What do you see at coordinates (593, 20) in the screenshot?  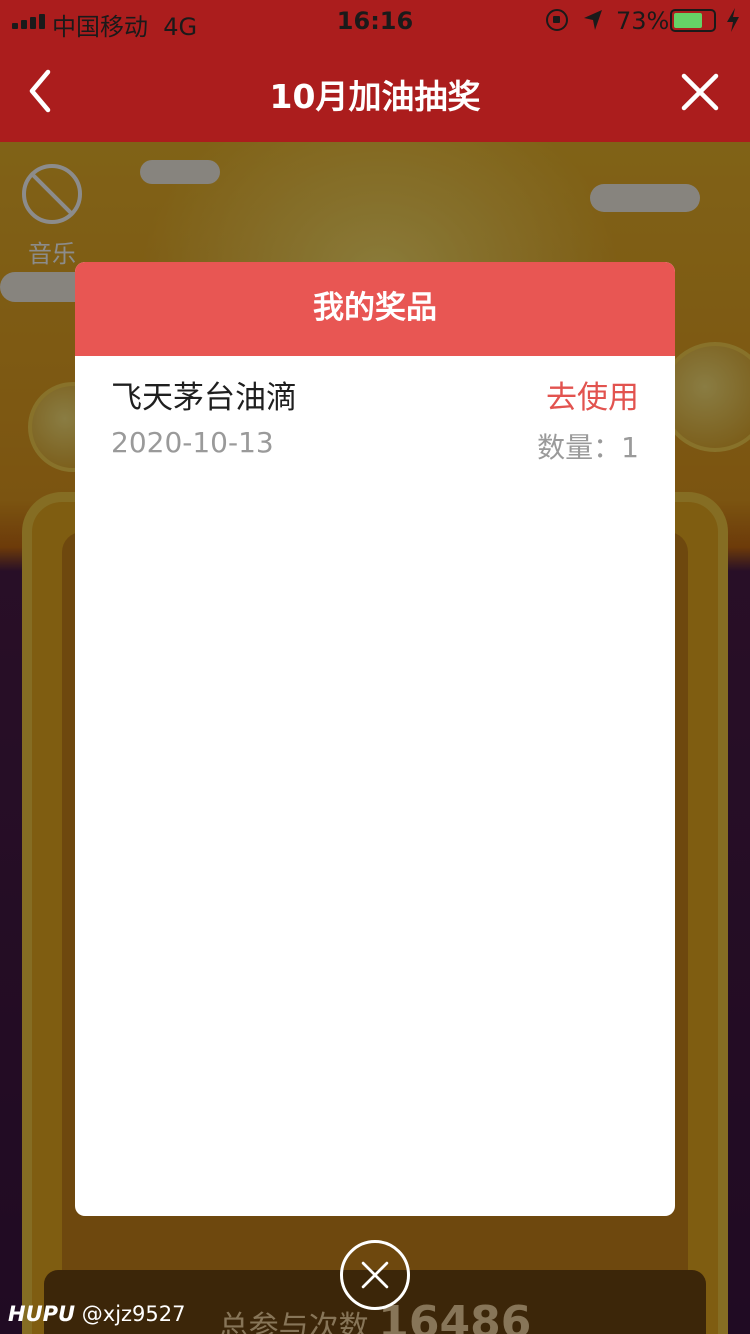 I see `location-arrow-icon` at bounding box center [593, 20].